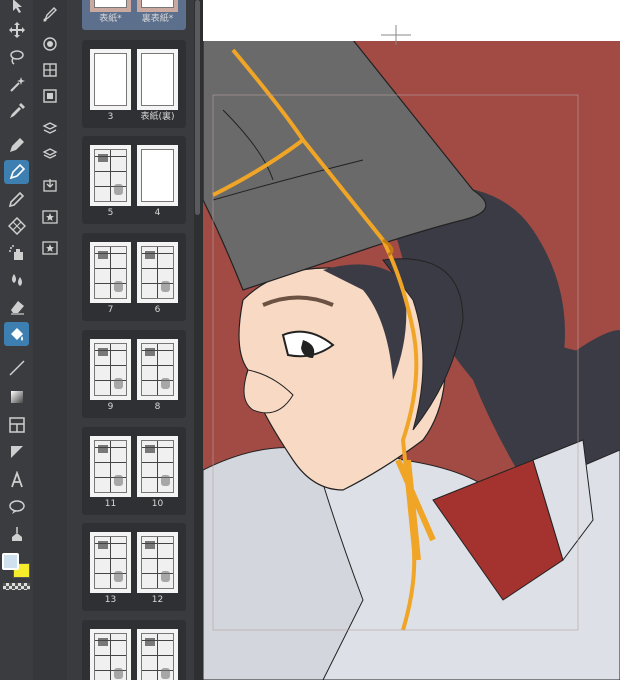 This screenshot has width=620, height=680. I want to click on page-label: 9, so click(110, 407).